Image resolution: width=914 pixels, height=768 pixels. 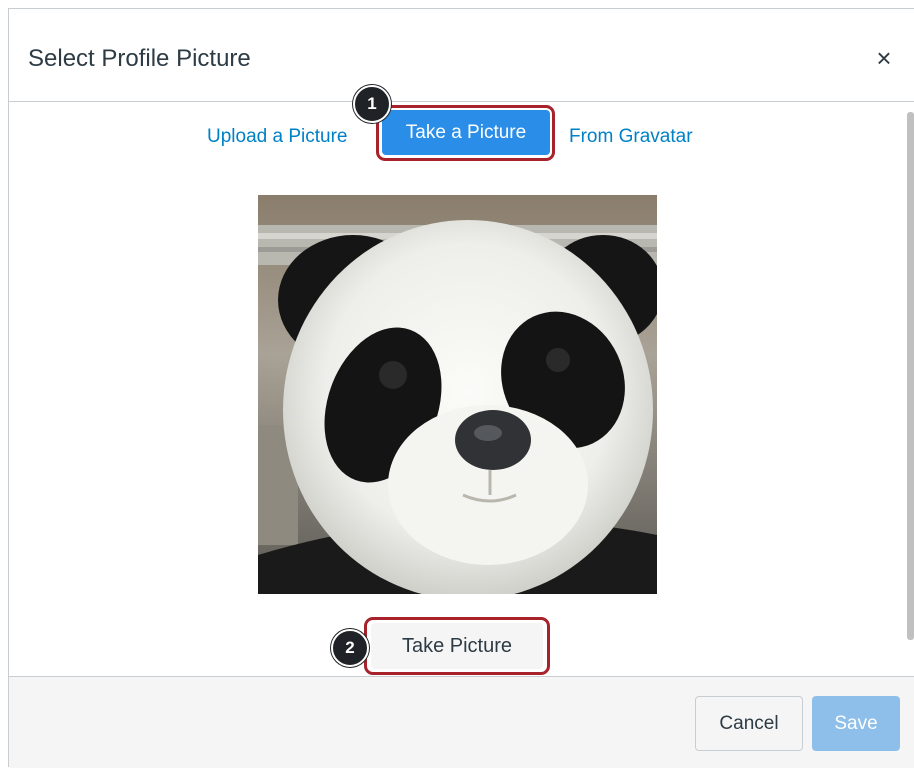 What do you see at coordinates (631, 137) in the screenshot?
I see `tab-from-gravatar: From Gravatar` at bounding box center [631, 137].